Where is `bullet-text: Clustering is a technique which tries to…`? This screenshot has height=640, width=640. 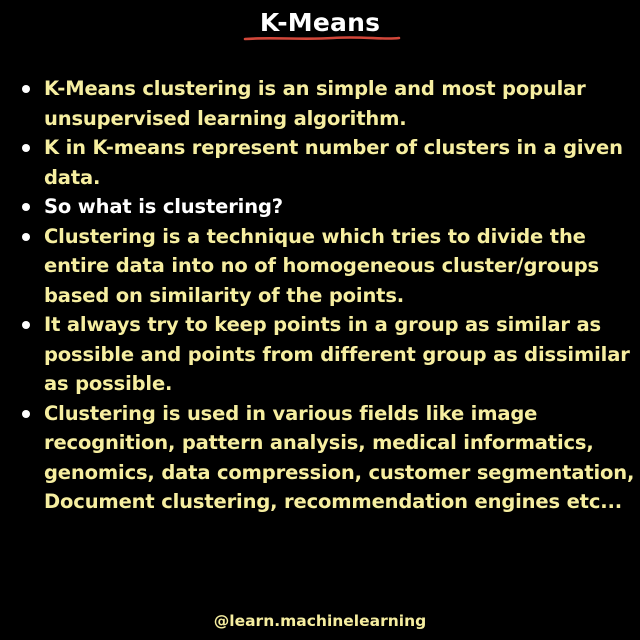 bullet-text: Clustering is a technique which tries to… is located at coordinates (321, 265).